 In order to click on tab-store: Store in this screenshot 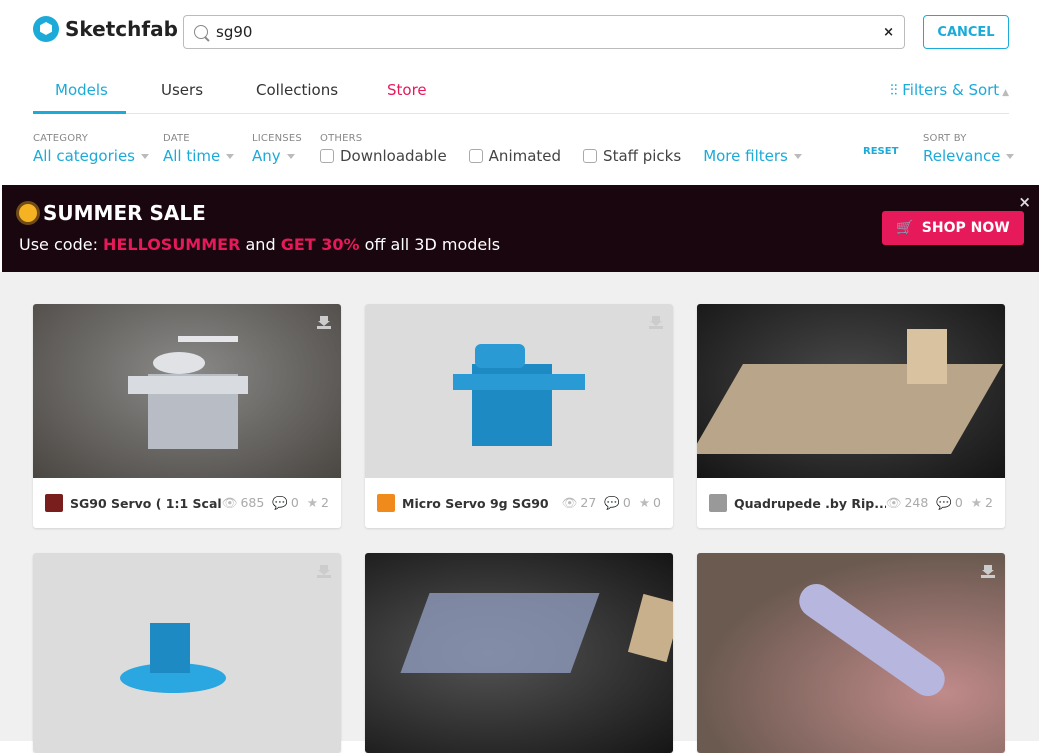, I will do `click(407, 90)`.